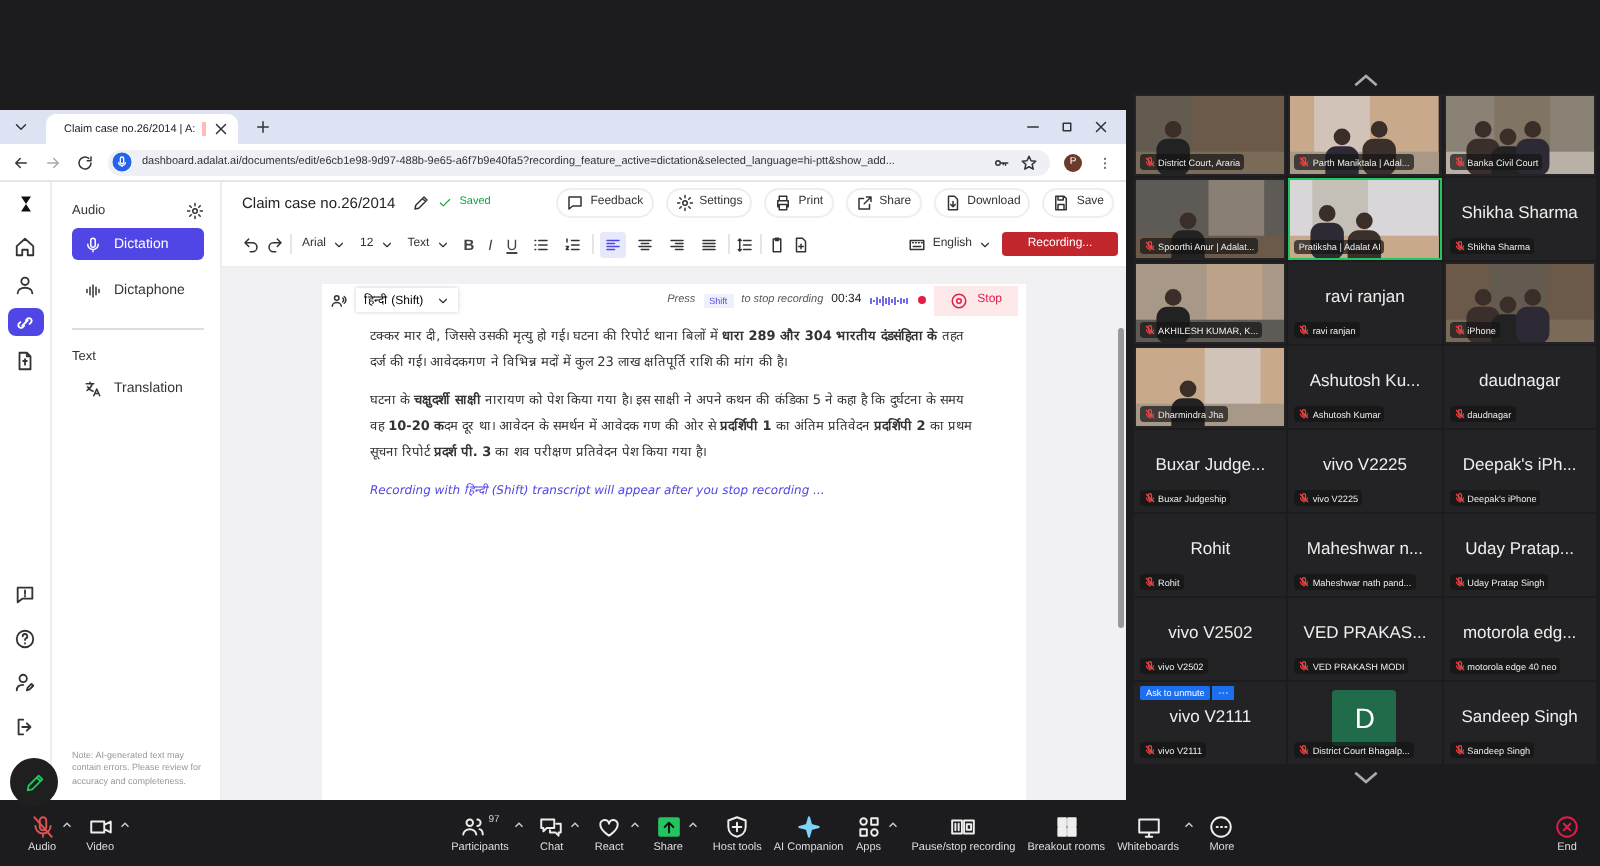 Image resolution: width=1600 pixels, height=866 pixels. I want to click on align-left-icon, so click(612, 244).